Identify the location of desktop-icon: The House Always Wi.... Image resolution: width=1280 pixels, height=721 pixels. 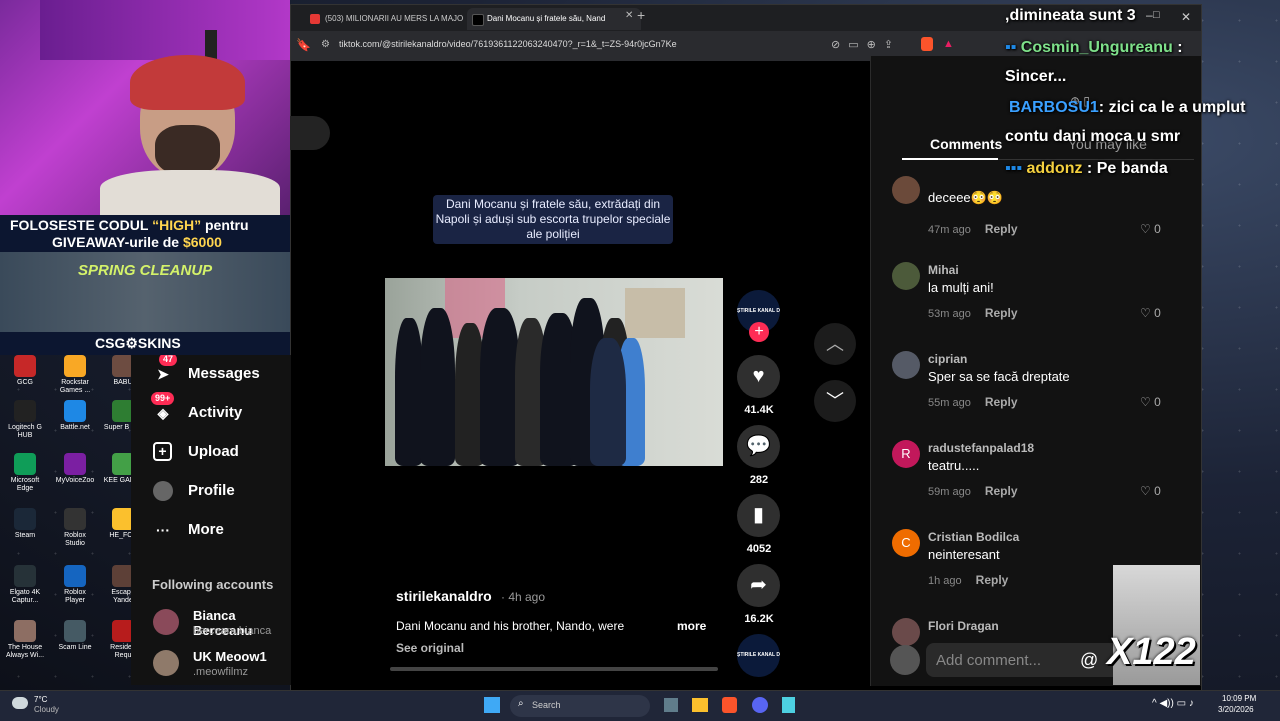
(25, 640).